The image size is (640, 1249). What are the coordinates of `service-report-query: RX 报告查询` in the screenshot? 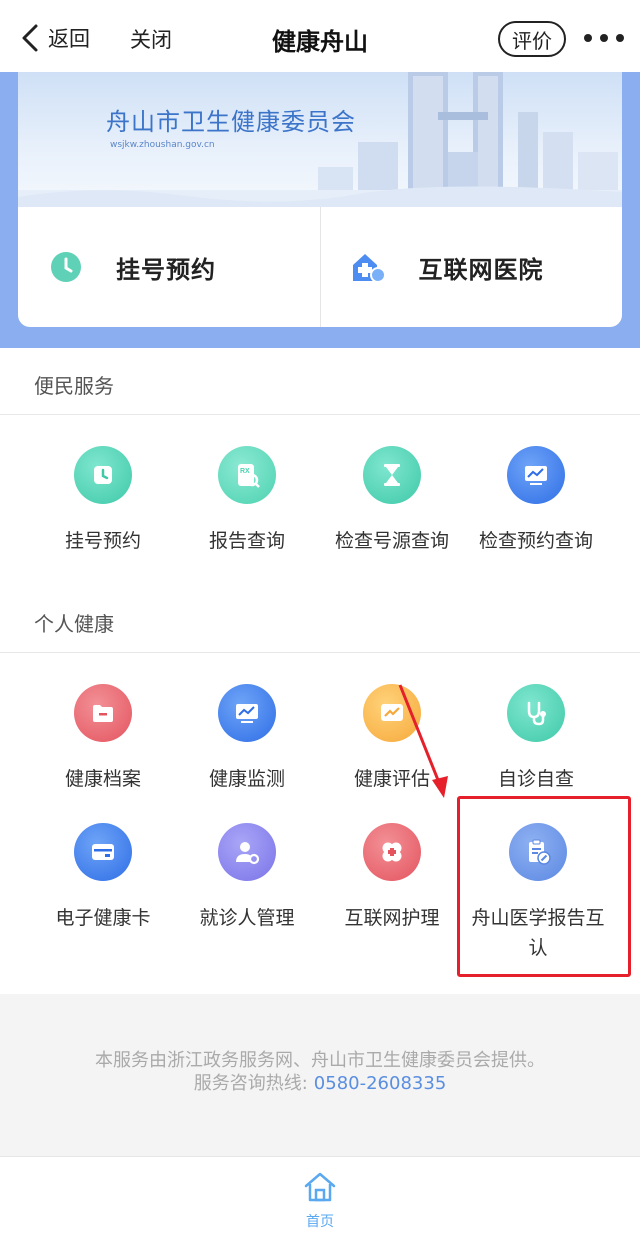 It's located at (247, 501).